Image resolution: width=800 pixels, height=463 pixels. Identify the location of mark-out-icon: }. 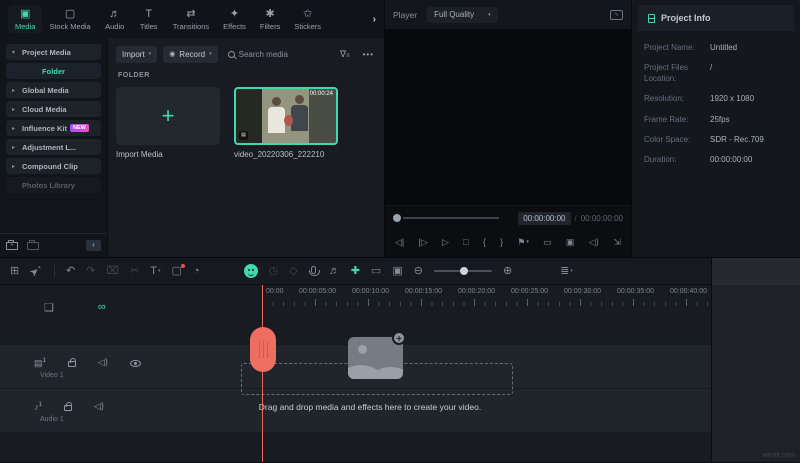
(501, 242).